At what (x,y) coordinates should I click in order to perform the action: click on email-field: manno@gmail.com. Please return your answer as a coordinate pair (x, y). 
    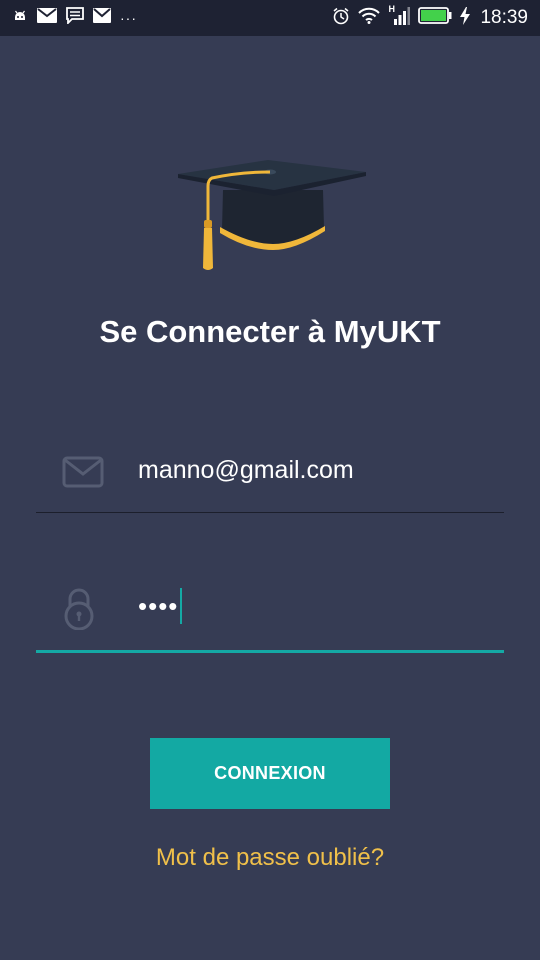
    Looking at the image, I should click on (270, 476).